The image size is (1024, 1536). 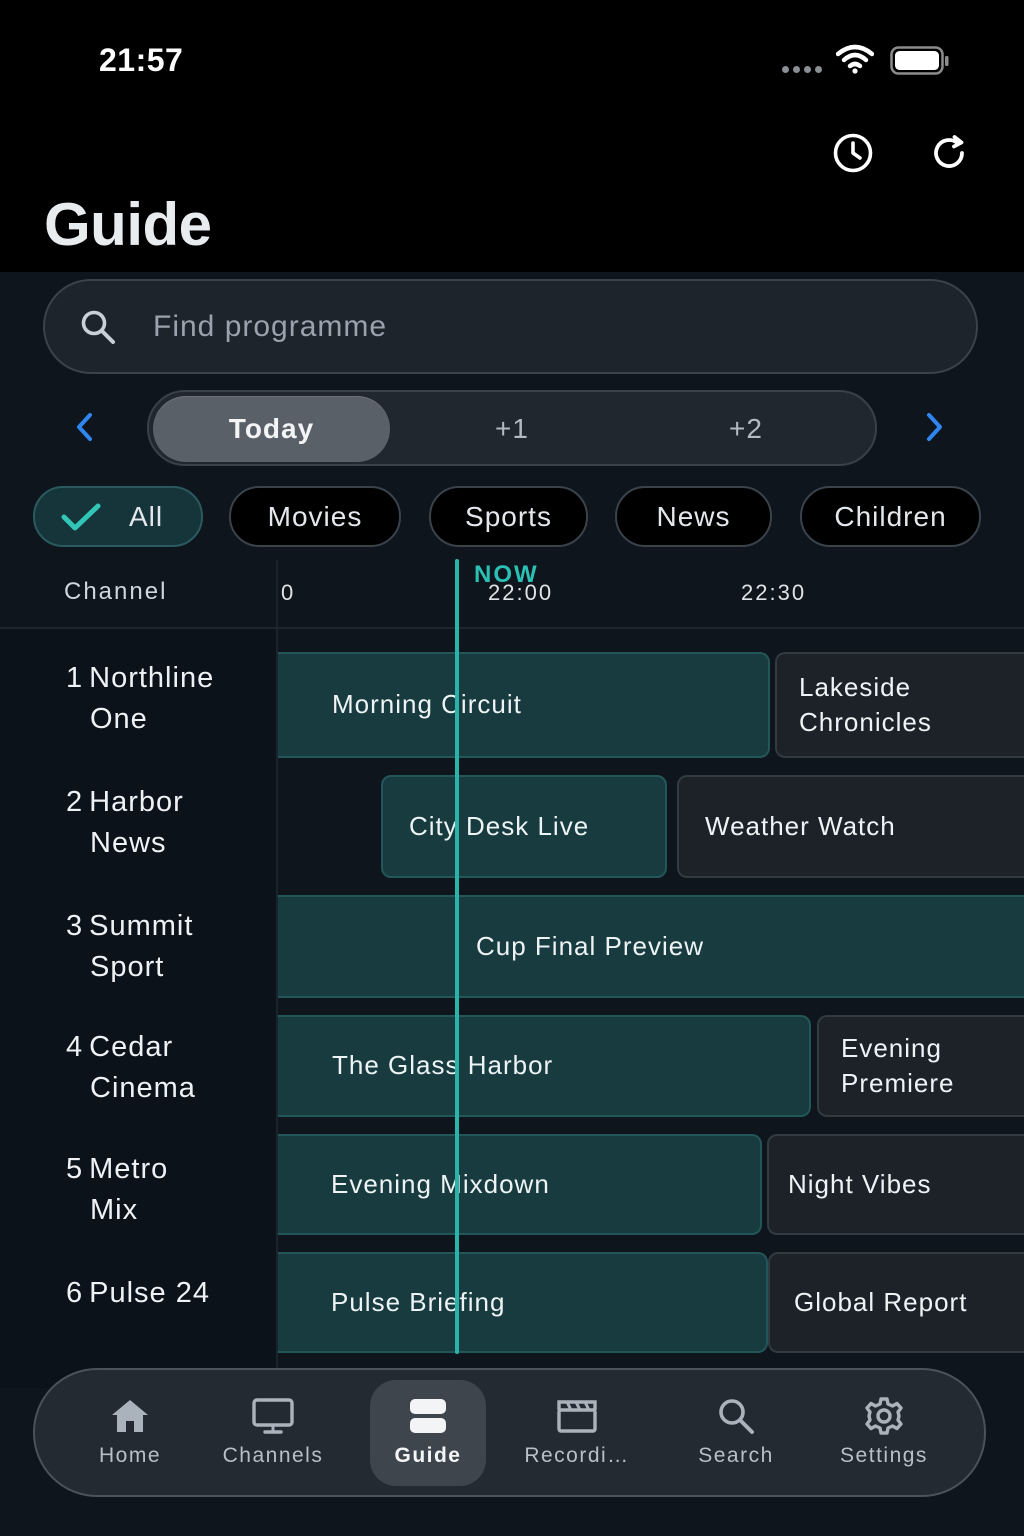 What do you see at coordinates (141, 60) in the screenshot?
I see `status-time: 21:57` at bounding box center [141, 60].